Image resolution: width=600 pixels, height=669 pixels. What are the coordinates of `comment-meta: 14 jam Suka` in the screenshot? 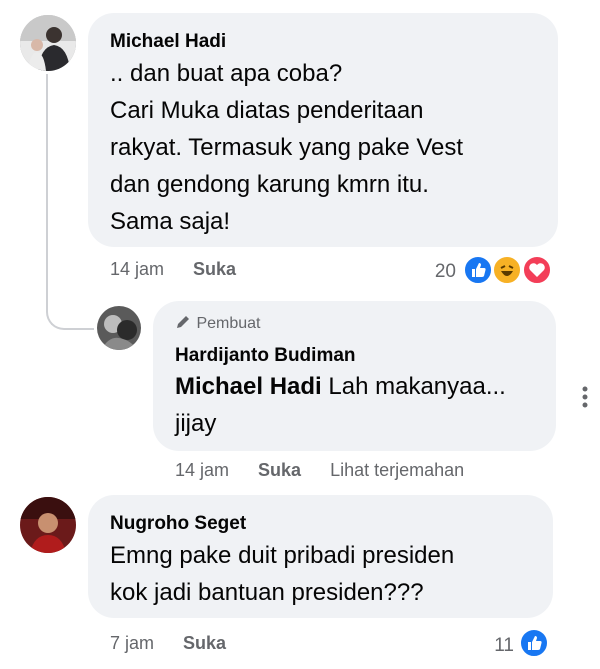 It's located at (173, 269).